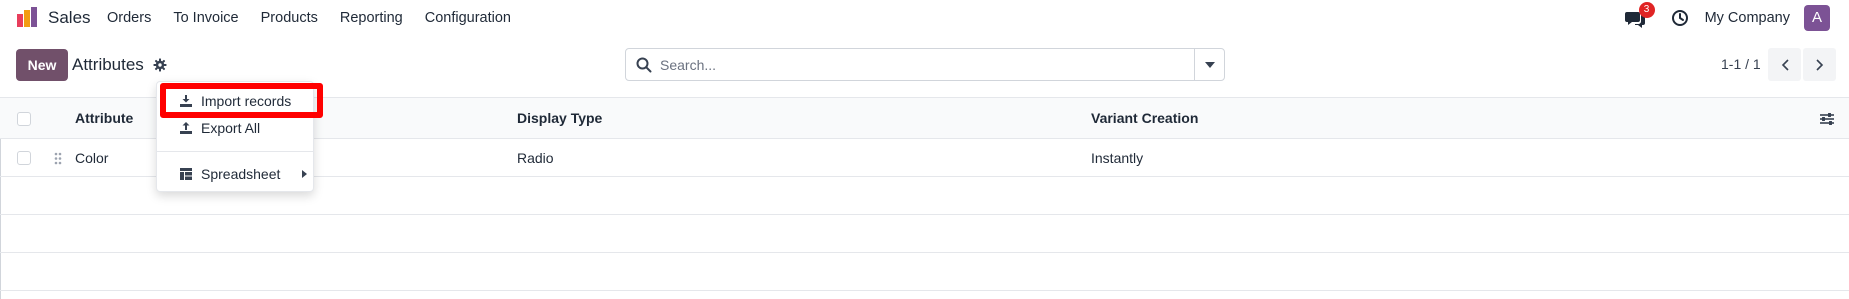 This screenshot has width=1849, height=299. I want to click on messaging-button: 3, so click(1639, 15).